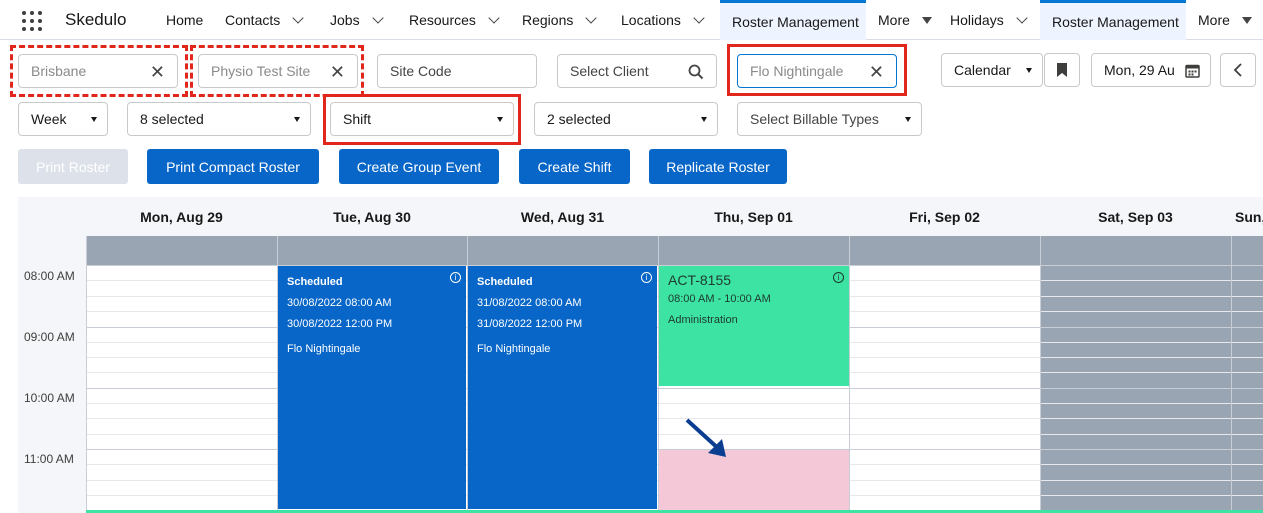  What do you see at coordinates (49, 276) in the screenshot?
I see `time-label: 08:00 AM` at bounding box center [49, 276].